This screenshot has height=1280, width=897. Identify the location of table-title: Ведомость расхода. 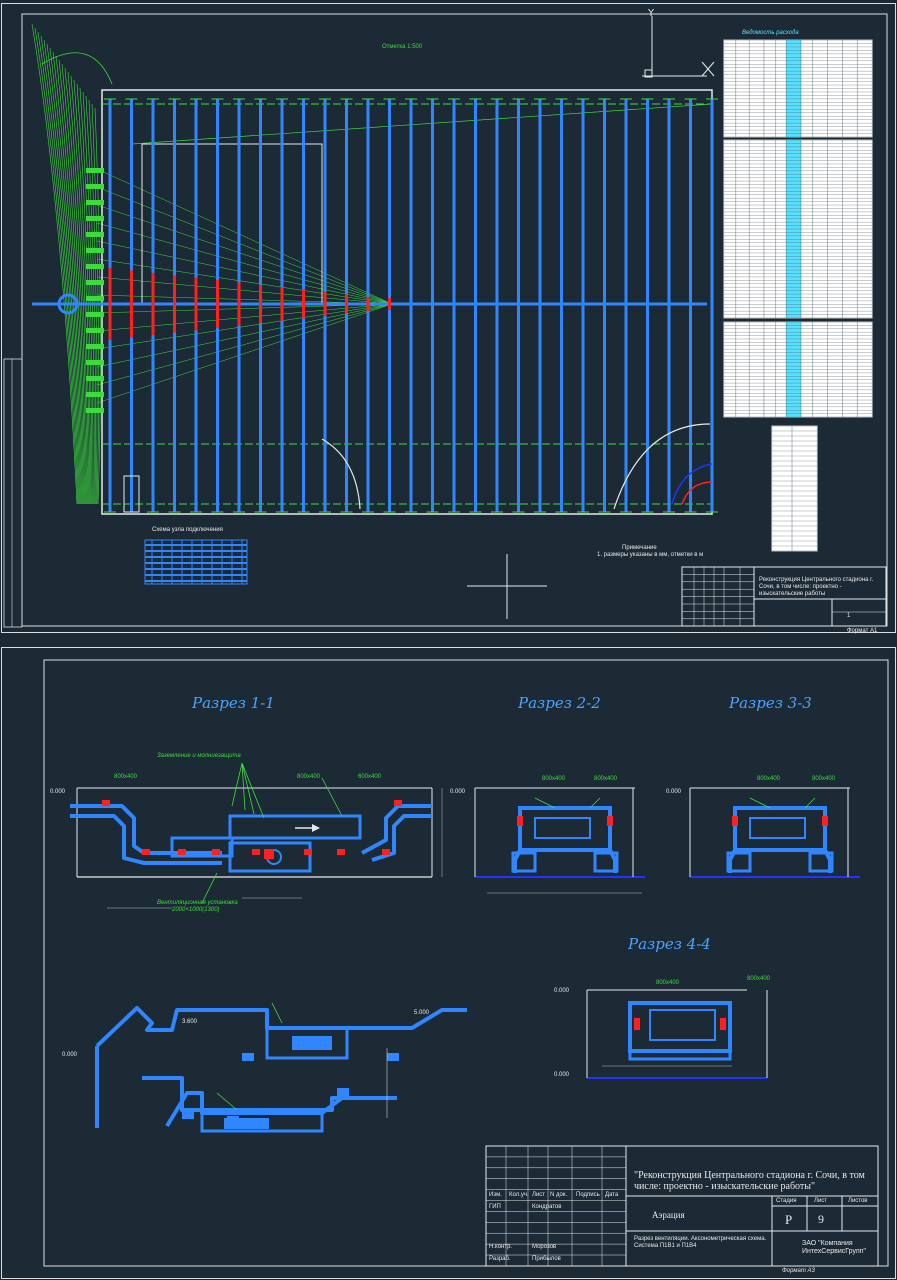
(770, 33).